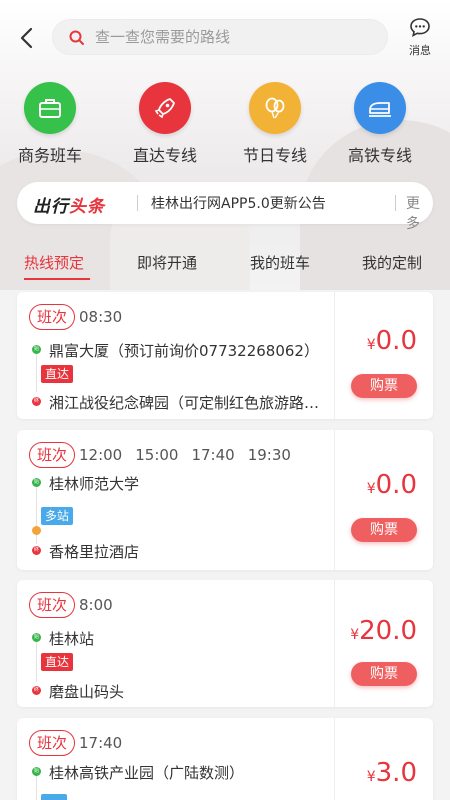  Describe the element at coordinates (185, 455) in the screenshot. I see `departure-times: 12:00 15:00 17:40 19:30` at that location.